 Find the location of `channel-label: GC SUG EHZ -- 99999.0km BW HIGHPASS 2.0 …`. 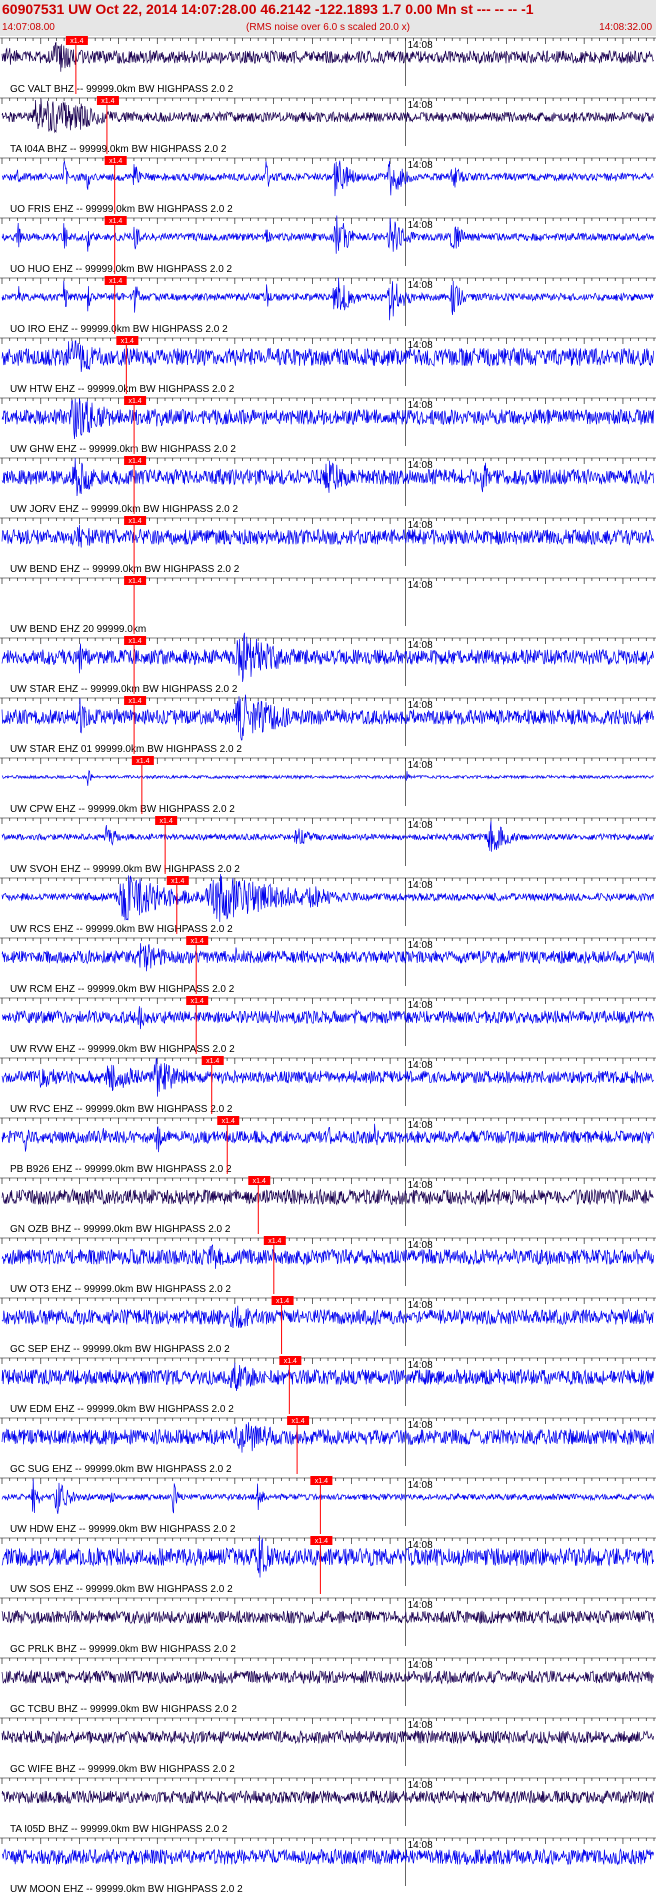

channel-label: GC SUG EHZ -- 99999.0km BW HIGHPASS 2.0 … is located at coordinates (121, 1469).